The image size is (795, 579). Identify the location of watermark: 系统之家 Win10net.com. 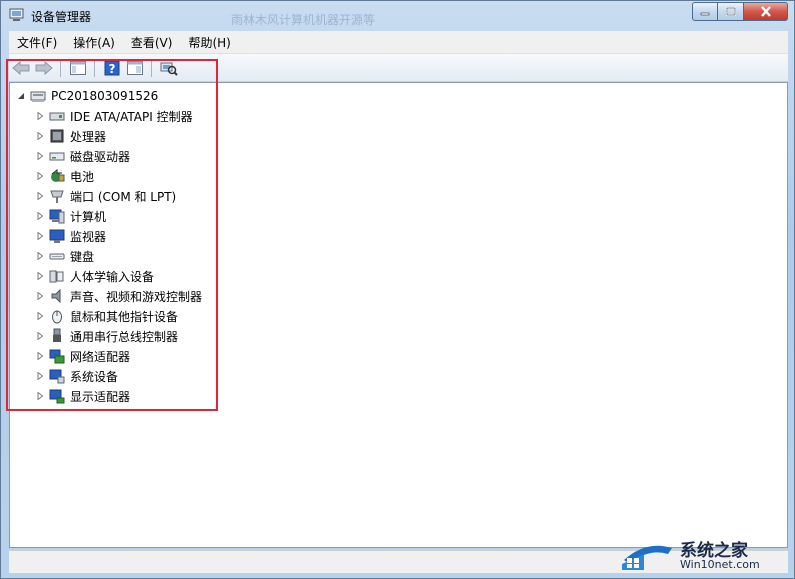
(703, 554).